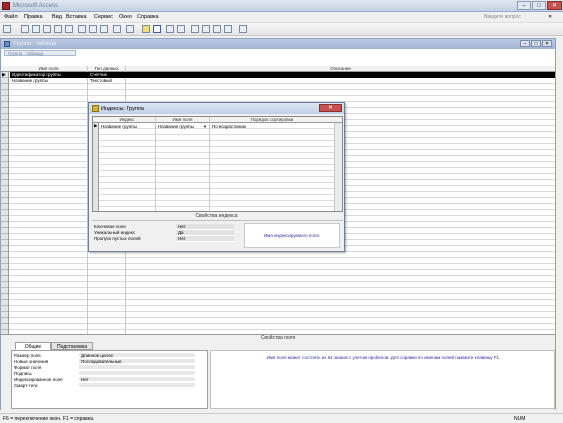 This screenshot has height=423, width=563. What do you see at coordinates (205, 126) in the screenshot?
I see `chevron-down-icon: ▼` at bounding box center [205, 126].